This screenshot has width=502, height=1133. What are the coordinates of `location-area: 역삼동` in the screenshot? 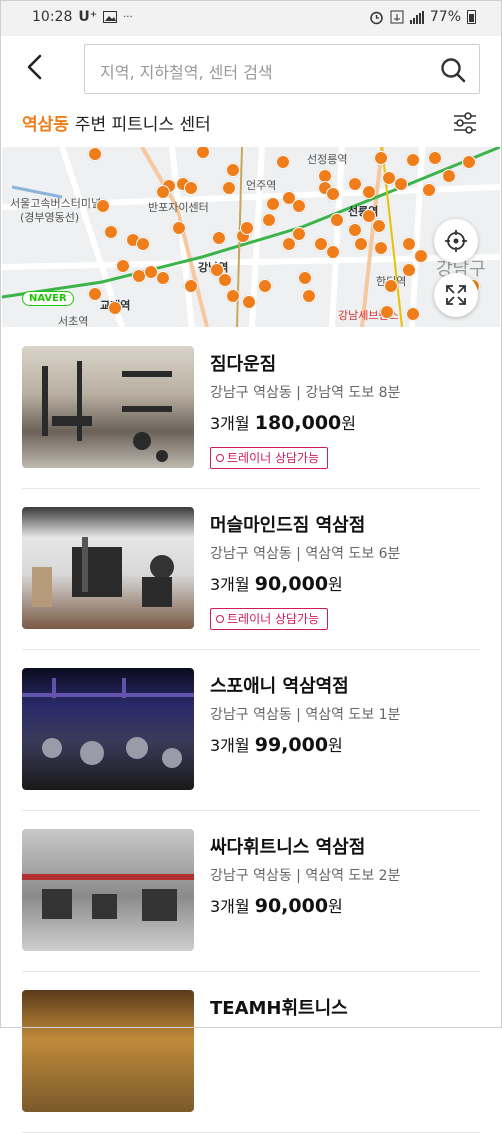 It's located at (45, 125).